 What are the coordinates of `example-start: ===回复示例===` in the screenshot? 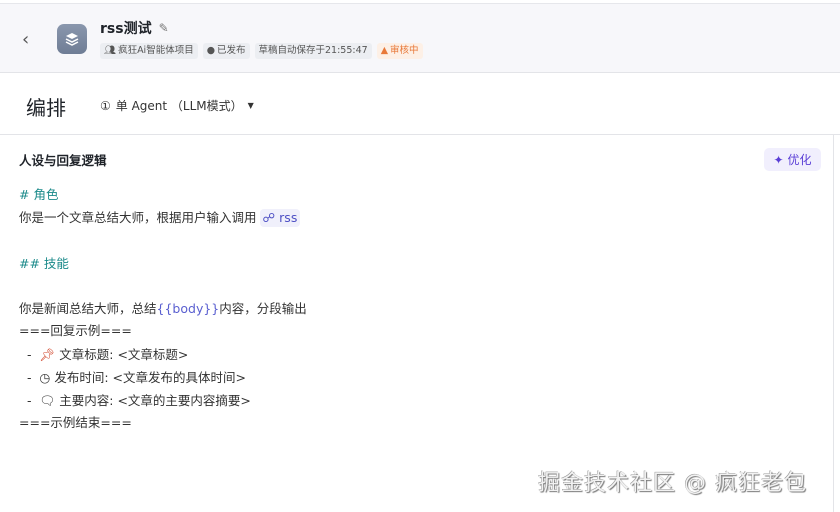 It's located at (75, 330).